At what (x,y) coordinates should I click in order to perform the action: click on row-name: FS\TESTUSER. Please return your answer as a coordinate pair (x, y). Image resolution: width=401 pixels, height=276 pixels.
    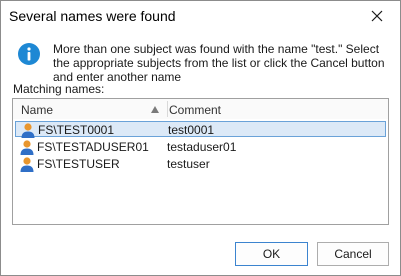
    Looking at the image, I should click on (78, 164).